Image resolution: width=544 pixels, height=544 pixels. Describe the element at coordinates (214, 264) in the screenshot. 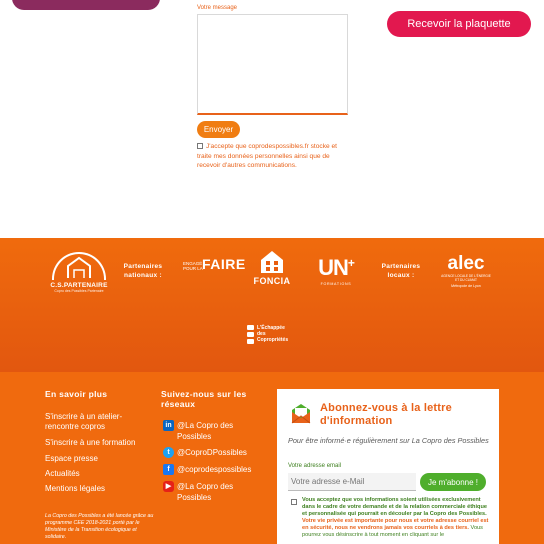

I see `faire-logo: ENGAGÉ POUR LA FAIRE` at that location.